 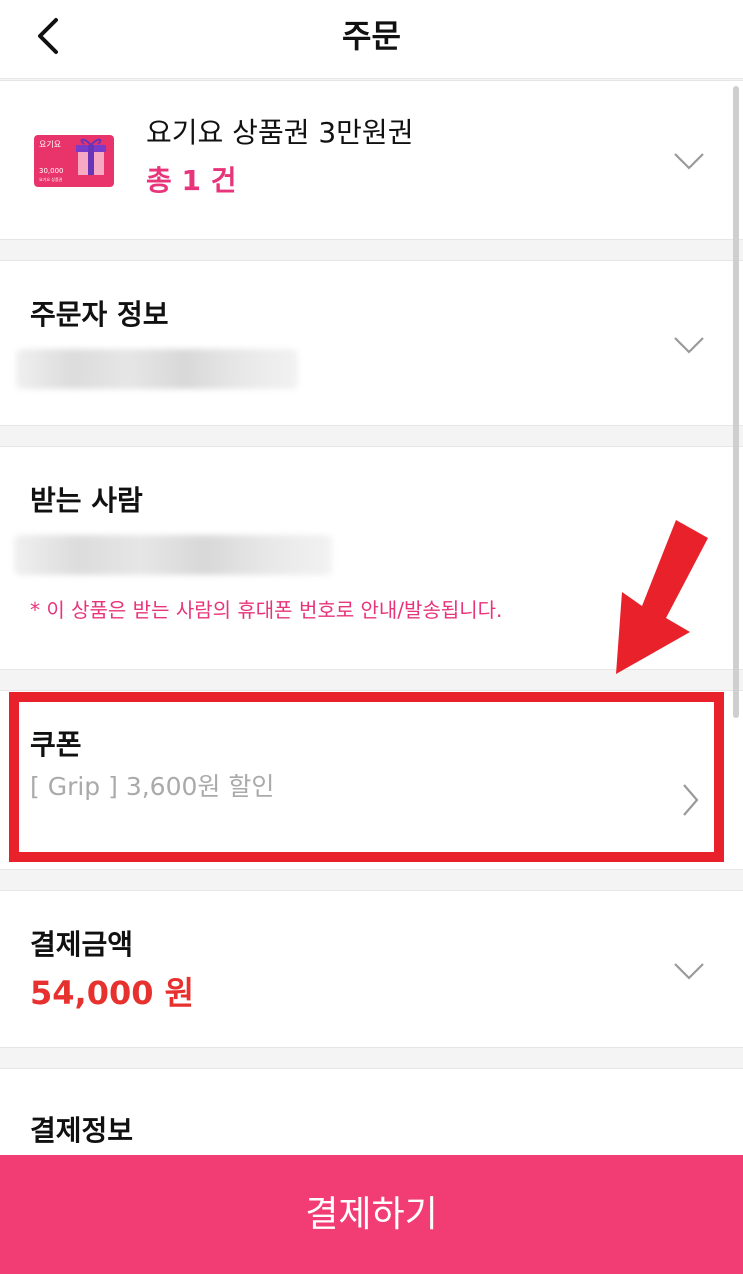 I want to click on product-count: 총 1 건, so click(x=191, y=180).